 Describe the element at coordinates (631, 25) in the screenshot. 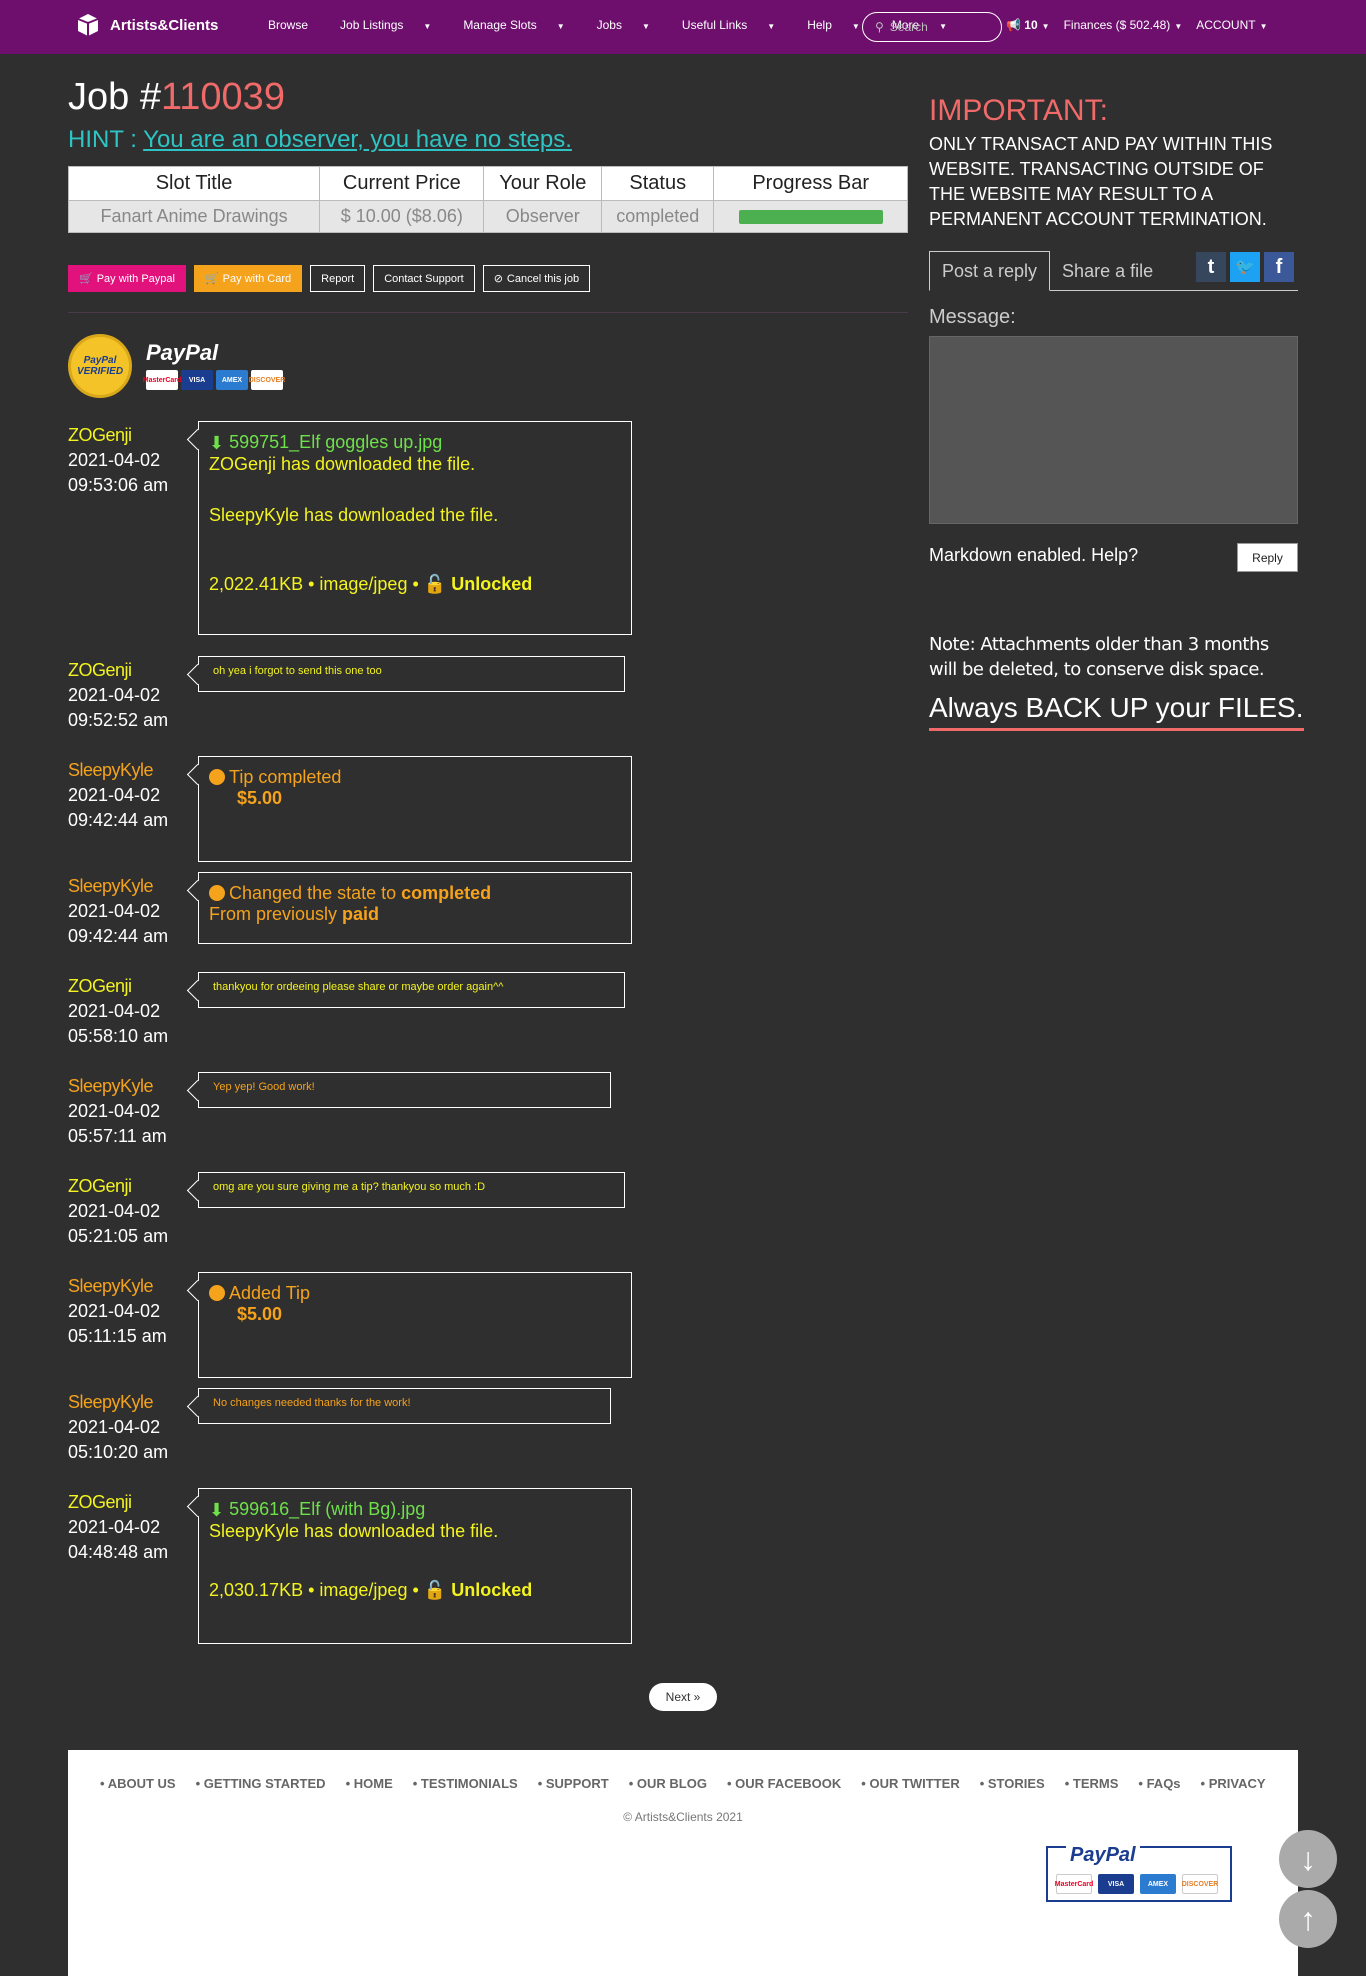

I see `nav-jobs: Jobs ▼` at that location.